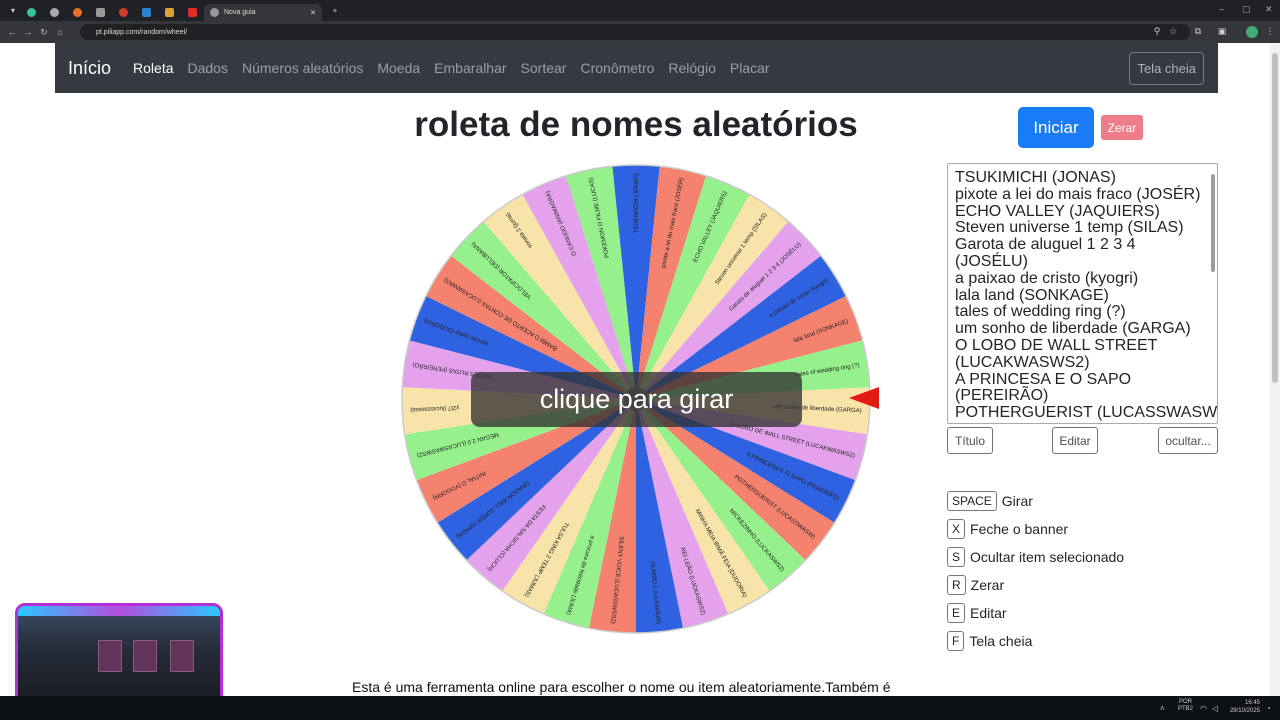  Describe the element at coordinates (1002, 396) in the screenshot. I see `names-list-line: (PEREIRÃO)` at that location.